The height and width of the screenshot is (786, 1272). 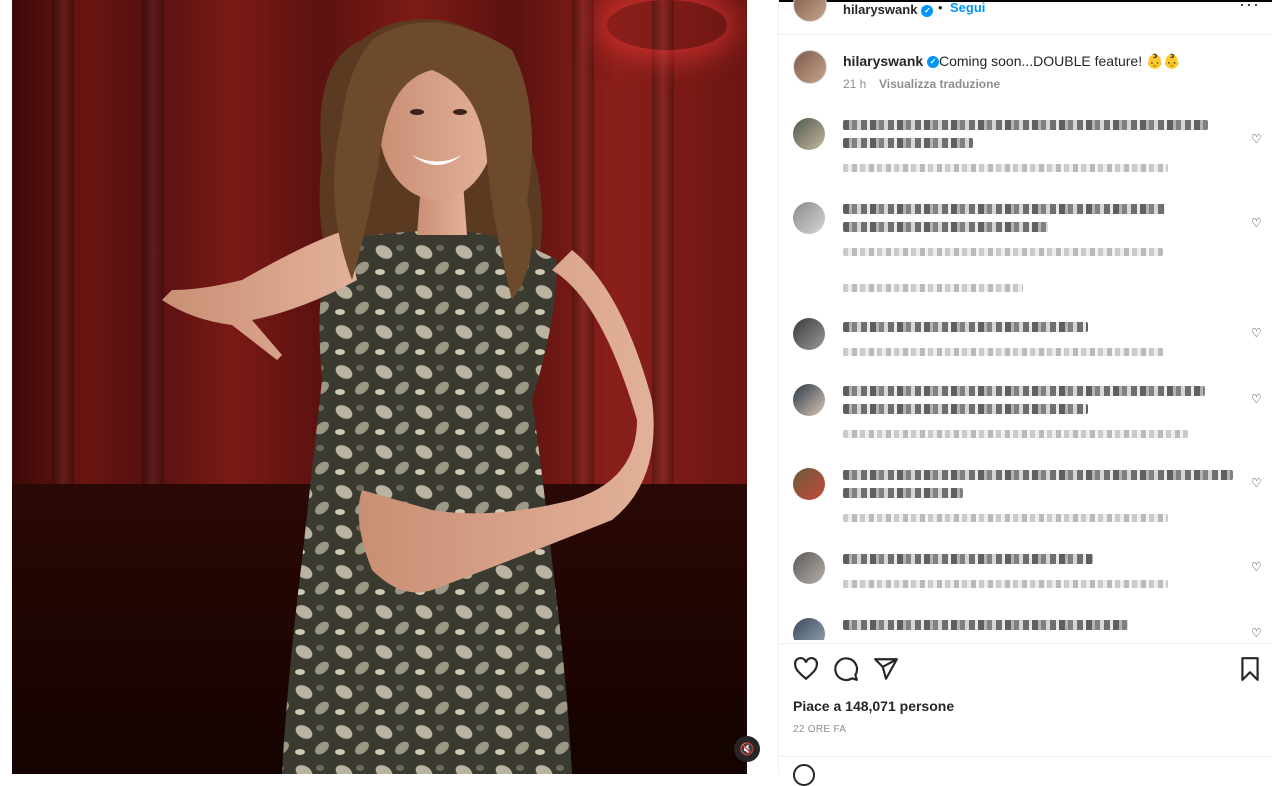 I want to click on likes-count: Piace a 148,071 persone, so click(x=873, y=706).